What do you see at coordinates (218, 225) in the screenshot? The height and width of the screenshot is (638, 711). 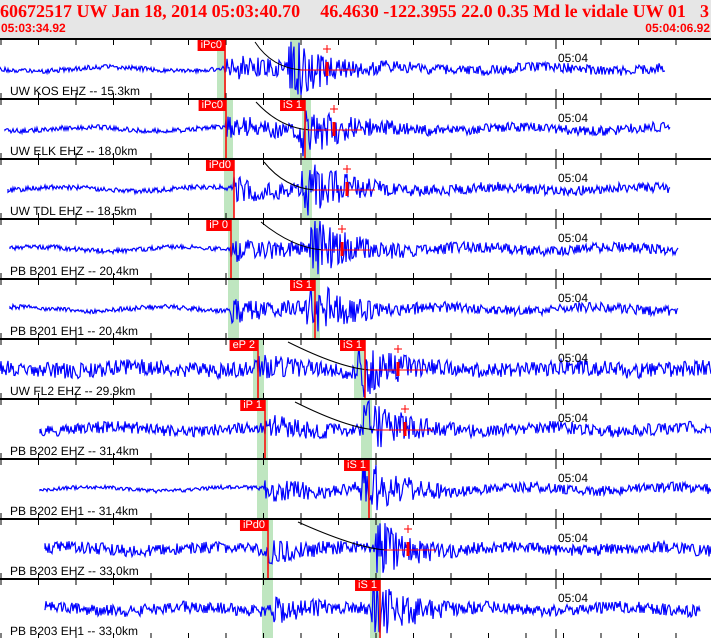 I see `pick-label: iP 0` at bounding box center [218, 225].